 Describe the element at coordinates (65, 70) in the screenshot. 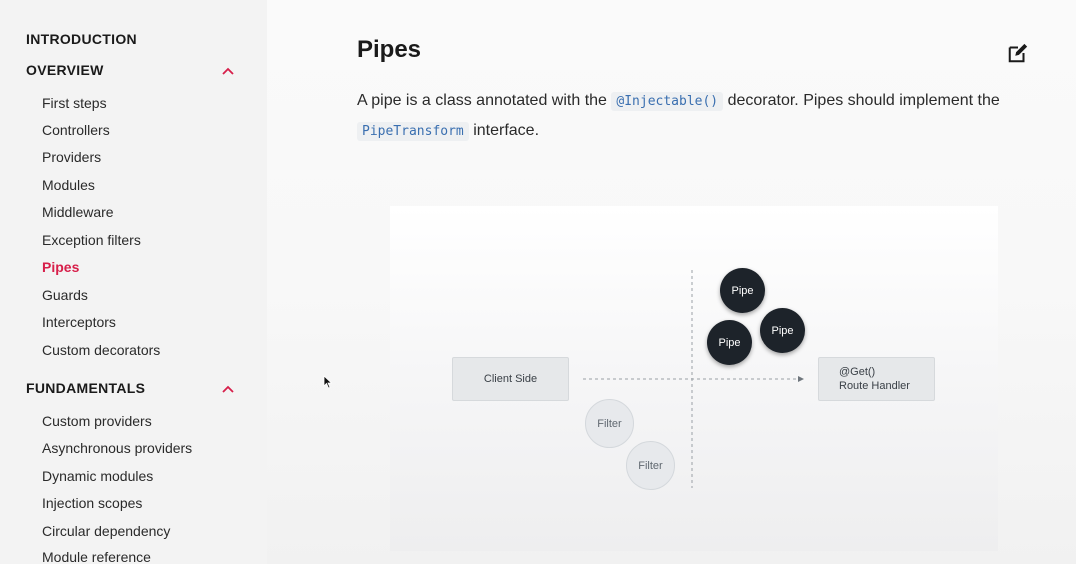

I see `sidebar-section-overview: OVERVIEW` at that location.